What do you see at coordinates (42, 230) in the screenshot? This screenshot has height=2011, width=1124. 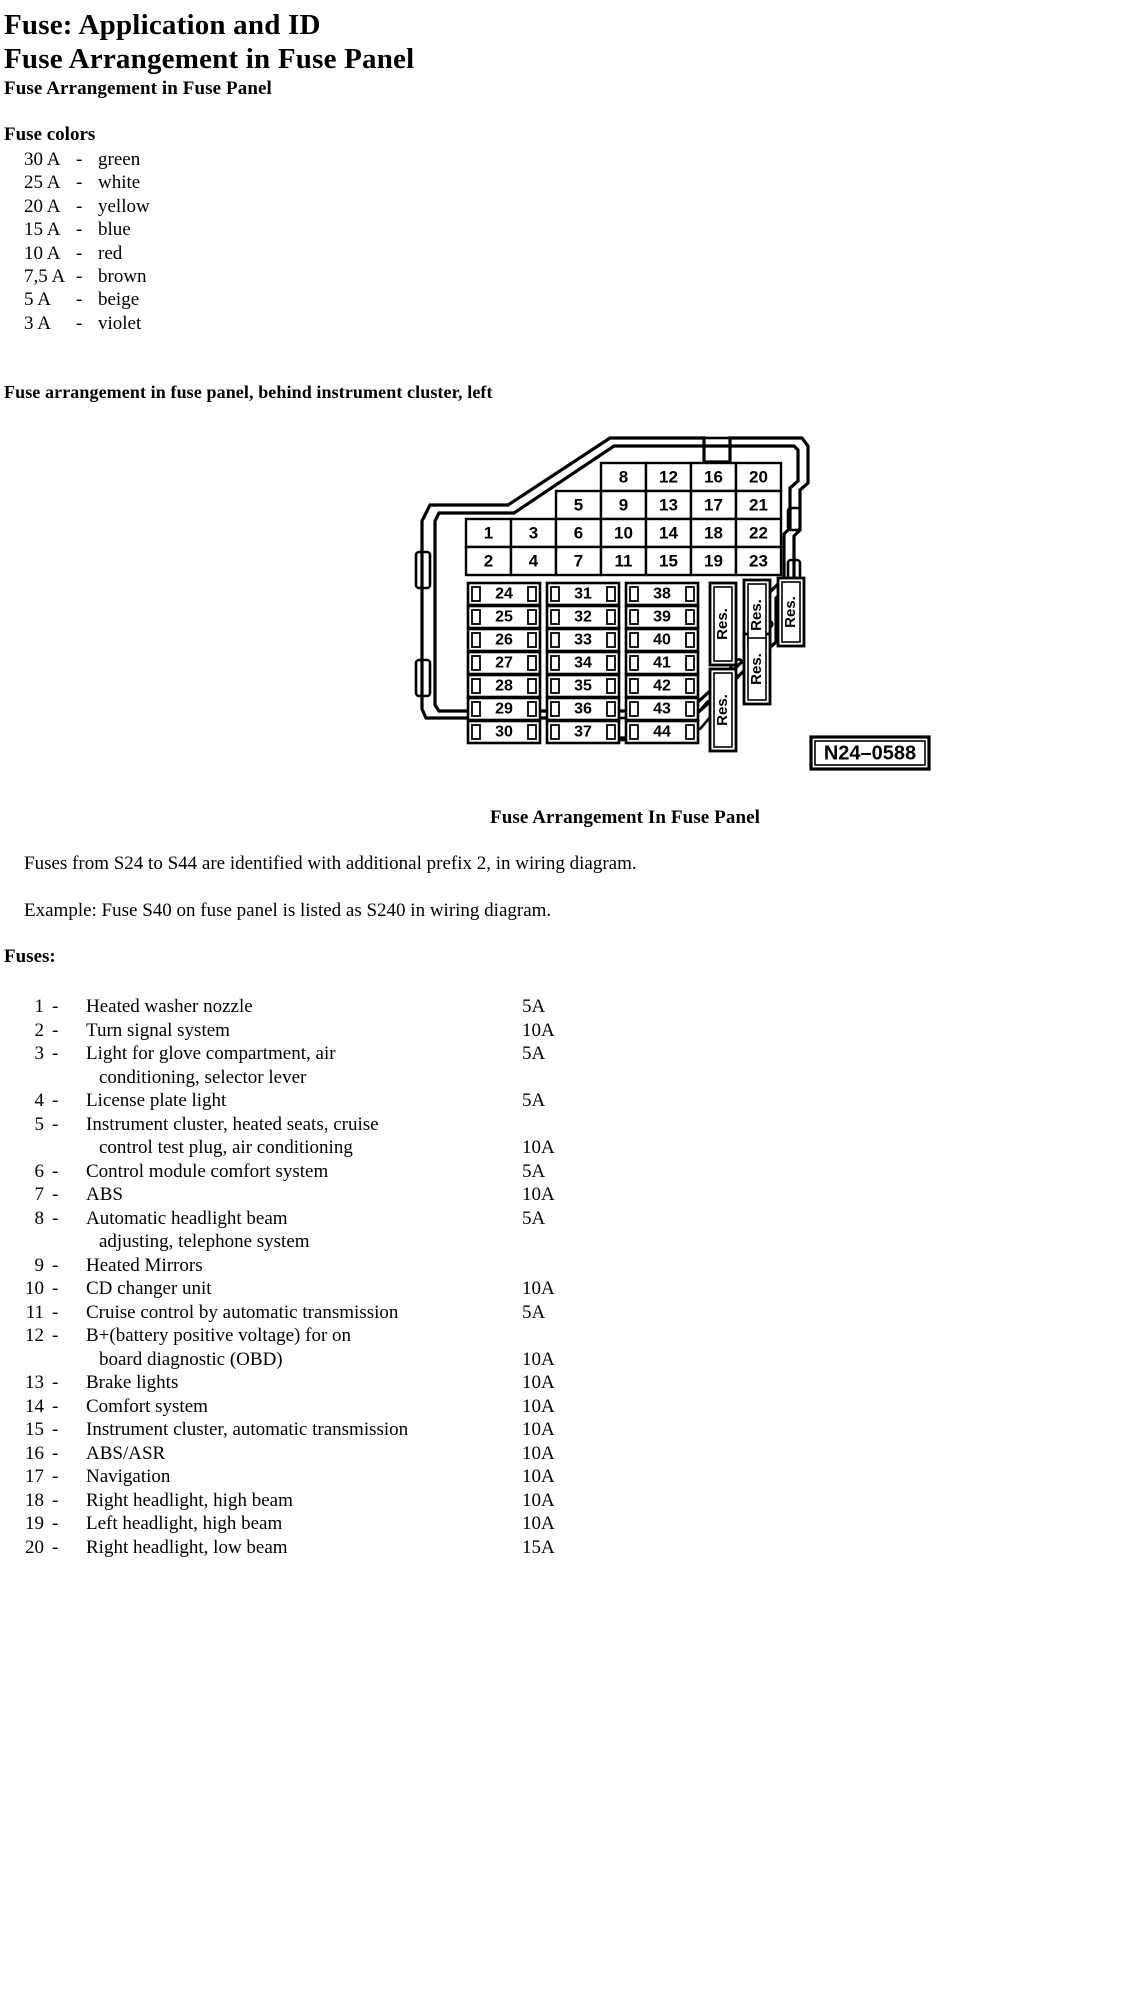 I see `fuse-color-amperage: 15 A` at bounding box center [42, 230].